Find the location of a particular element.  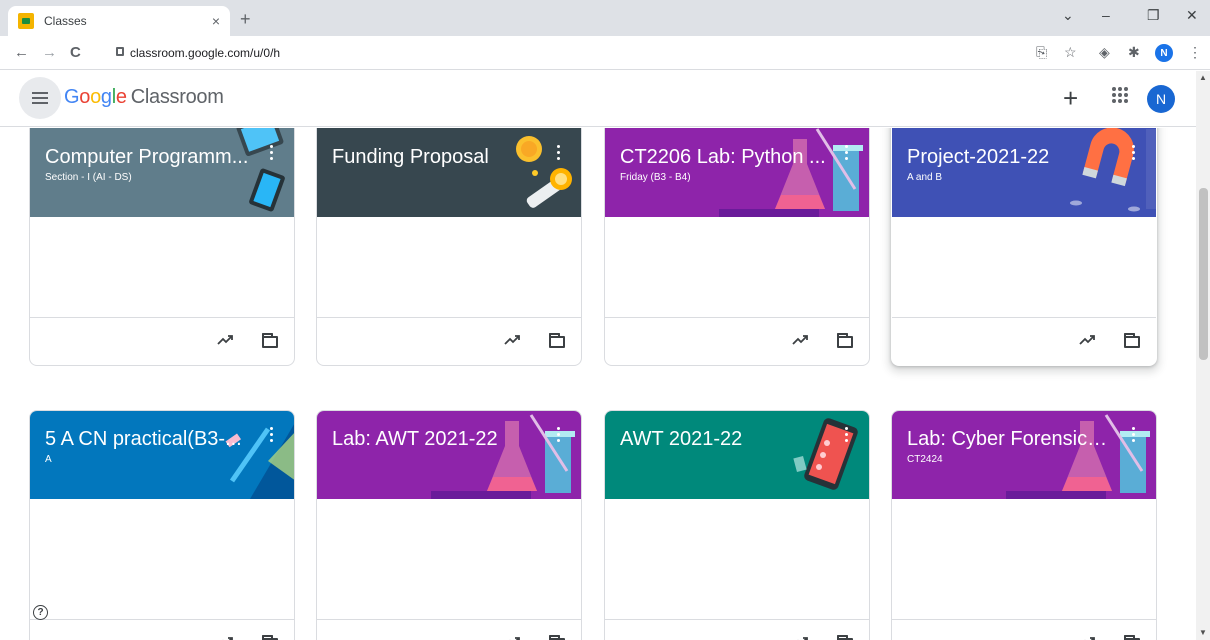

new-tab-button: + is located at coordinates (245, 19).